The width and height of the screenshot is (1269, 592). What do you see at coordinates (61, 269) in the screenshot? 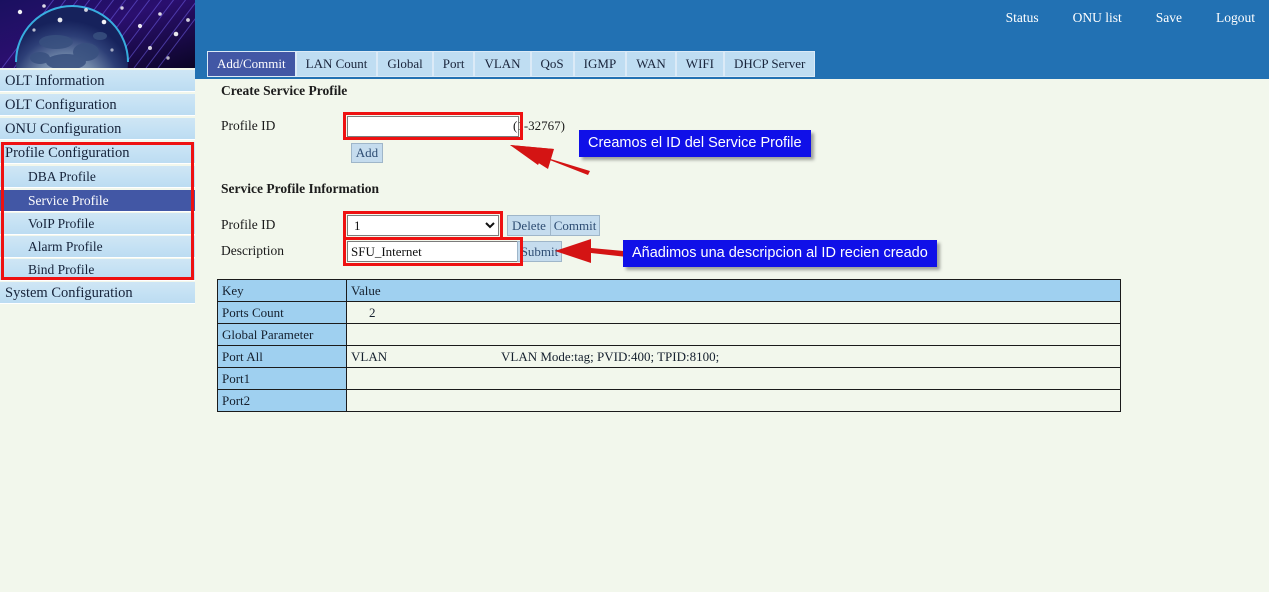
I see `sidebar-item-label: Bind Profile` at bounding box center [61, 269].